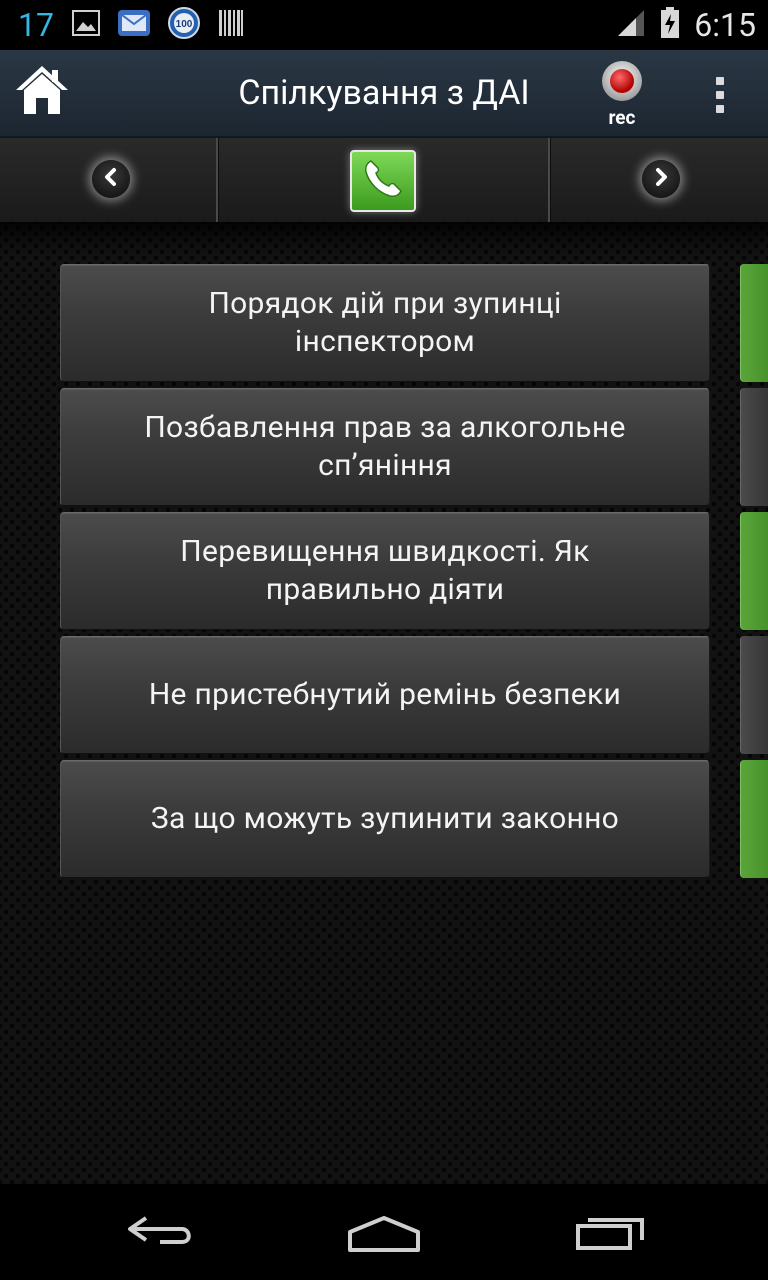 This screenshot has height=1280, width=768. I want to click on recent-apps-button, so click(610, 1232).